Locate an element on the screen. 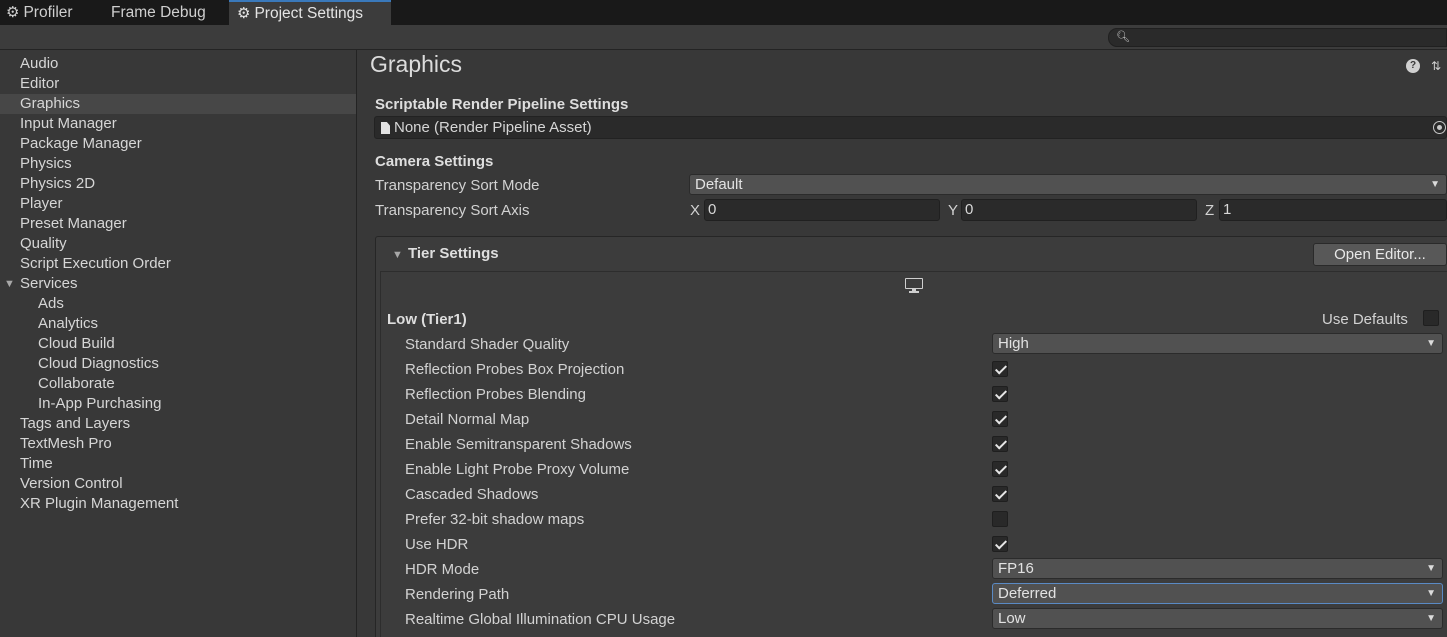  search-input: 🔍︎ is located at coordinates (1277, 37).